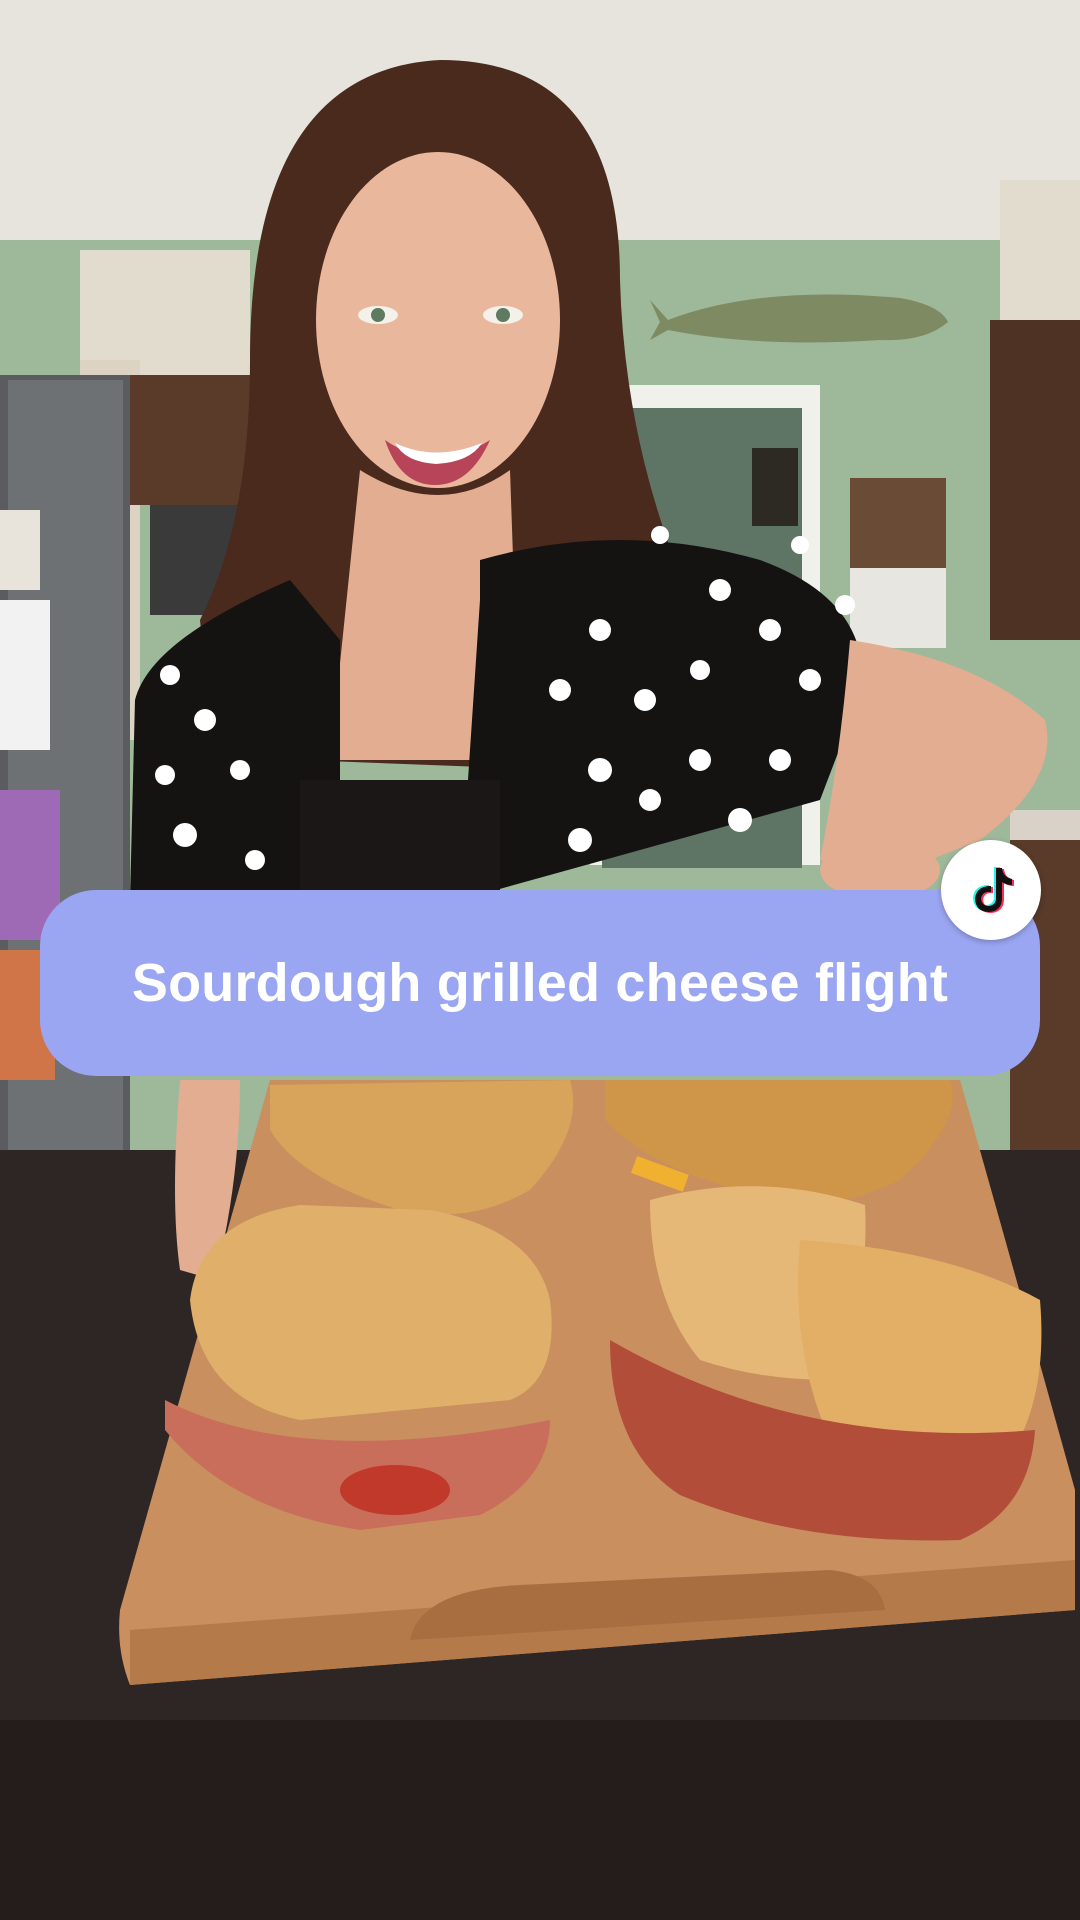 This screenshot has height=1920, width=1080. I want to click on tiktok-logo-icon, so click(993, 890).